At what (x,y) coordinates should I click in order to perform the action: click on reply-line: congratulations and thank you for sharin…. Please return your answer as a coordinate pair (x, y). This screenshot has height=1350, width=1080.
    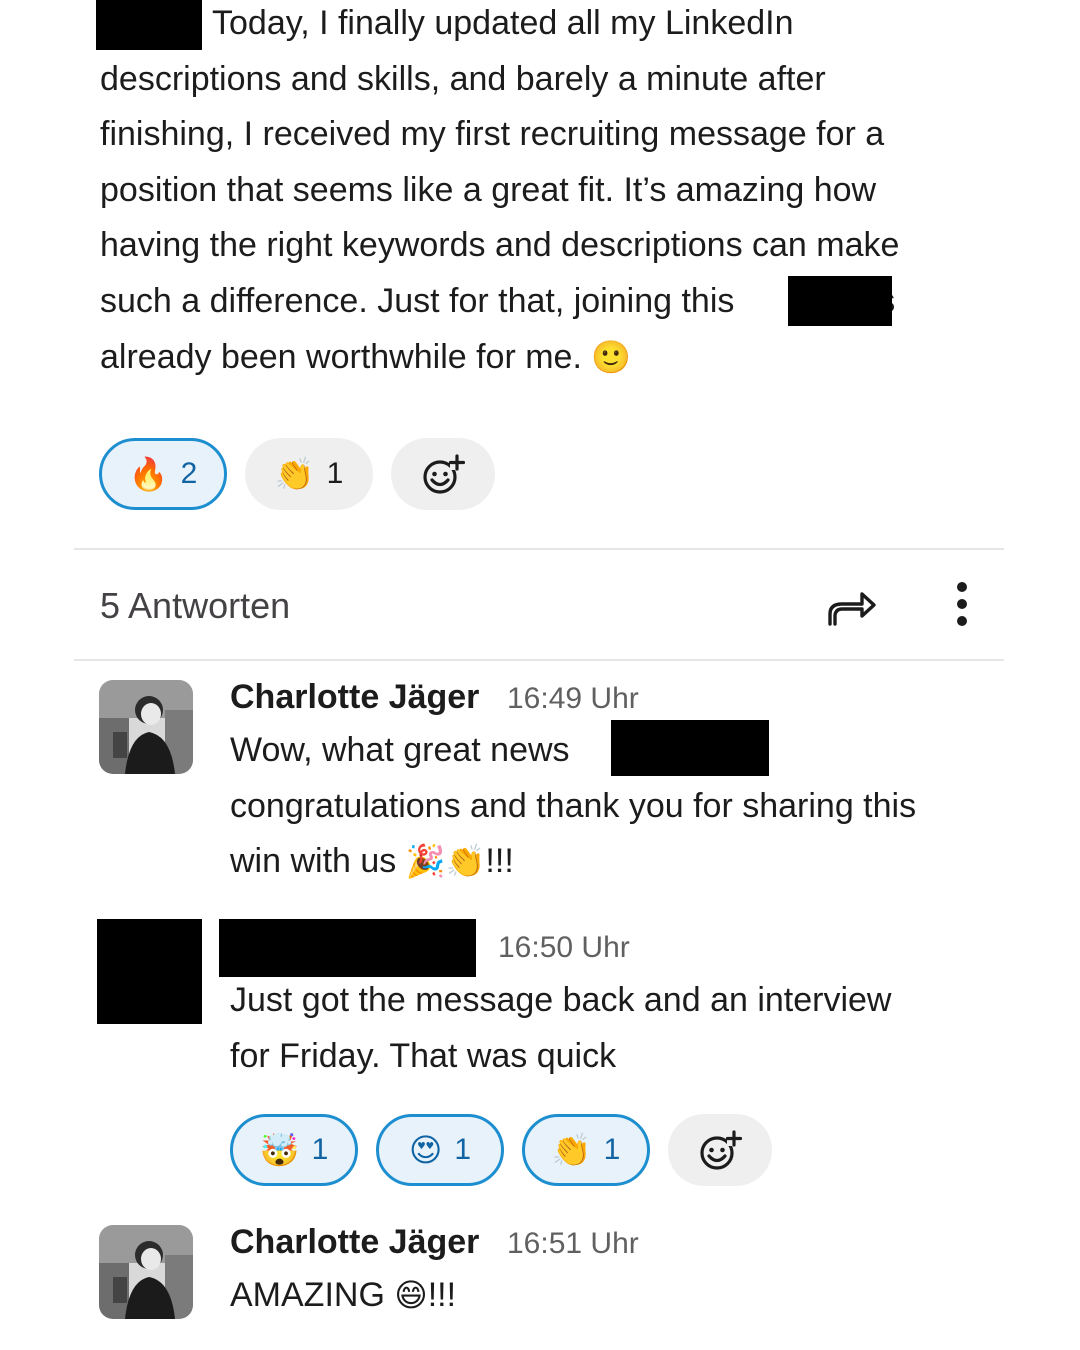
    Looking at the image, I should click on (573, 805).